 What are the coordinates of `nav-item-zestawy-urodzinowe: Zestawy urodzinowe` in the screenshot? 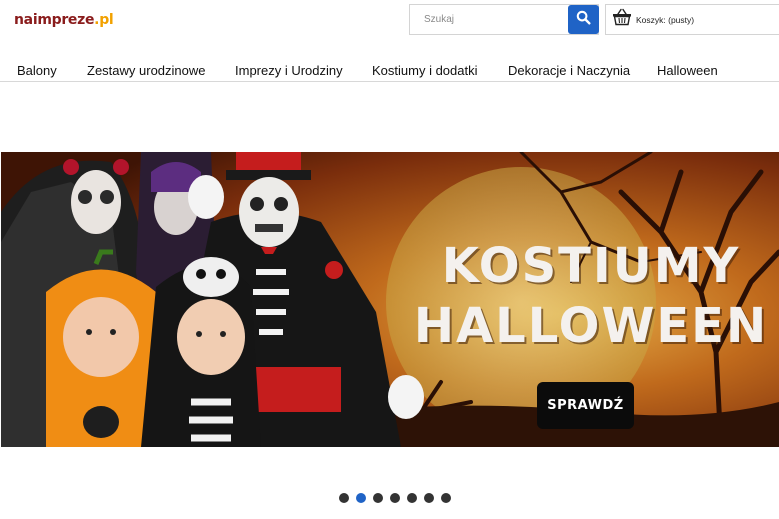 It's located at (146, 70).